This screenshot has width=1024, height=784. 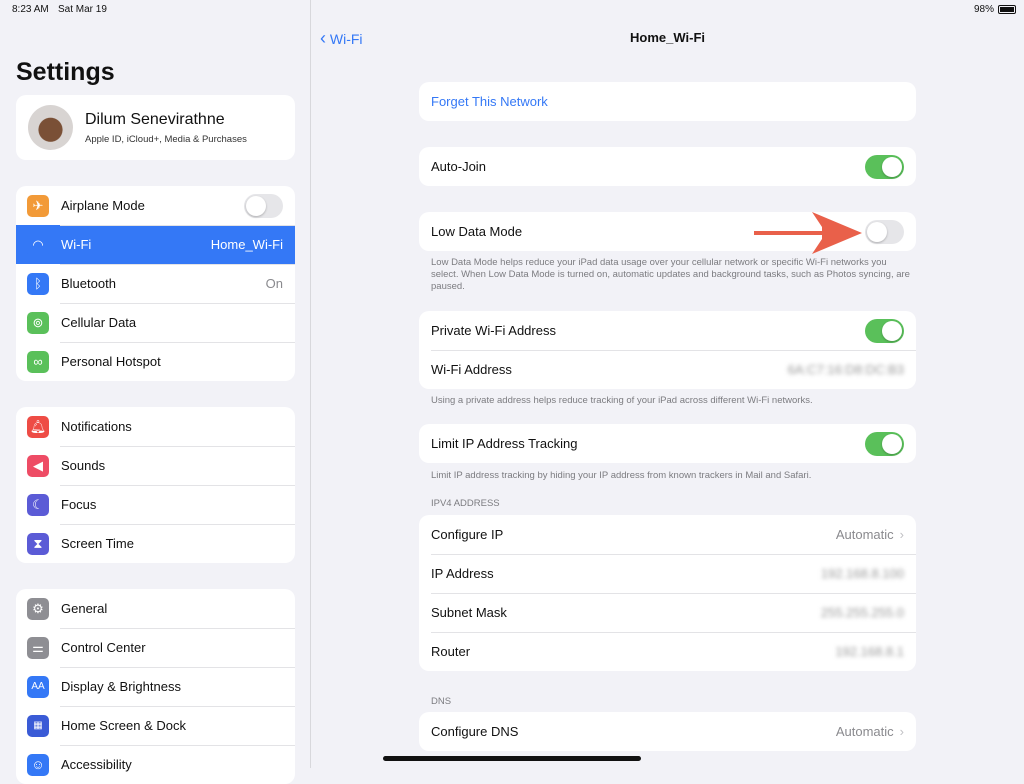 What do you see at coordinates (462, 573) in the screenshot?
I see `ip-address-label: IP Address` at bounding box center [462, 573].